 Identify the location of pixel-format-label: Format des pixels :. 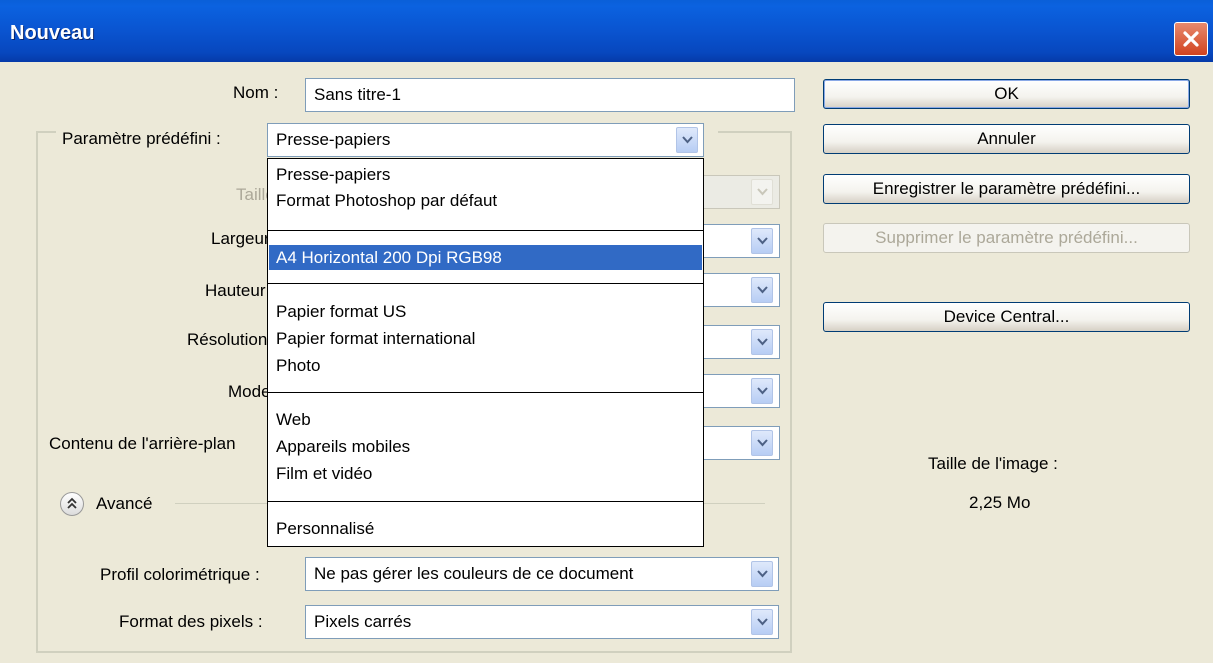
(191, 621).